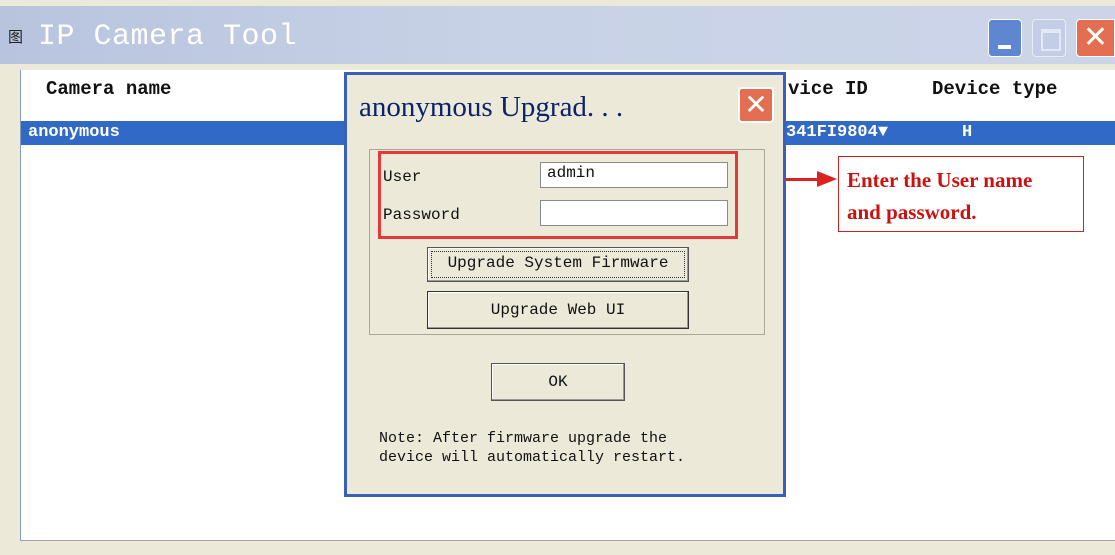  I want to click on user-input: admin, so click(634, 175).